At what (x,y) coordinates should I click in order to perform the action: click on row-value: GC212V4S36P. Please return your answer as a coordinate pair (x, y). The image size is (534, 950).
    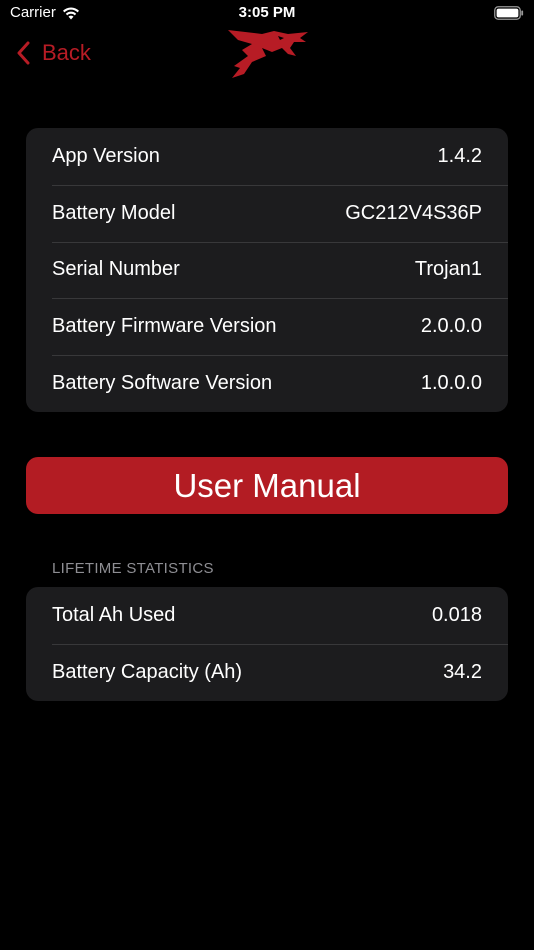
    Looking at the image, I should click on (413, 212).